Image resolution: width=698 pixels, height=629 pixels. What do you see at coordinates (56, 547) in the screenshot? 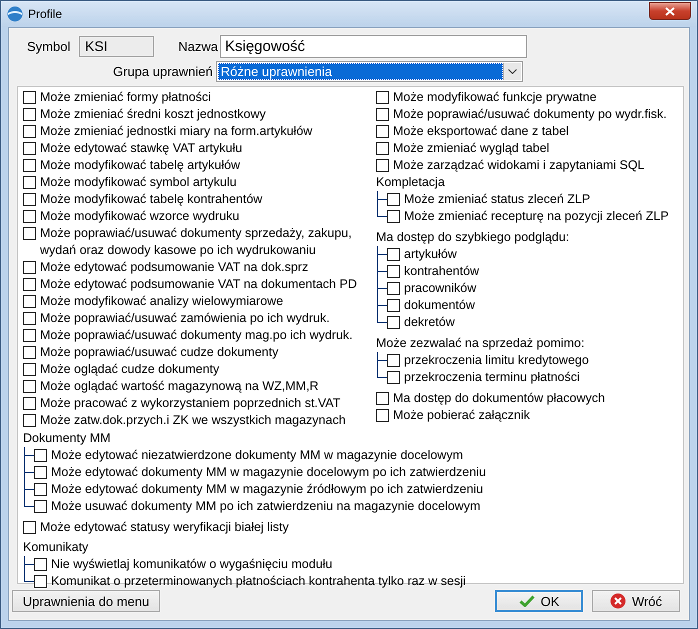
I see `group-heading: Komunikaty` at bounding box center [56, 547].